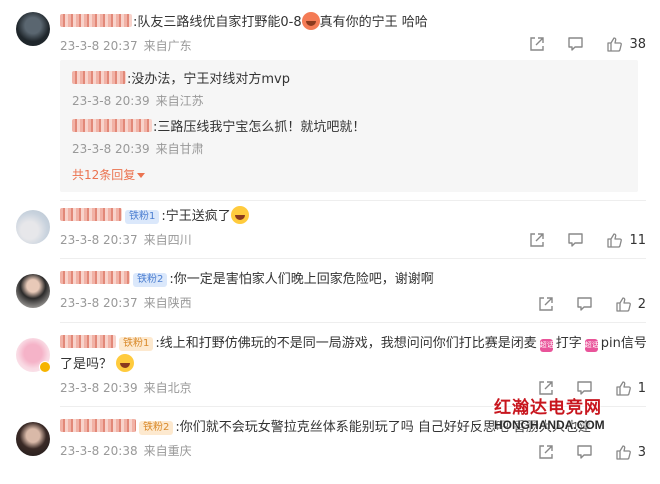 The height and width of the screenshot is (484, 660). I want to click on comment-actions: 1, so click(592, 388).